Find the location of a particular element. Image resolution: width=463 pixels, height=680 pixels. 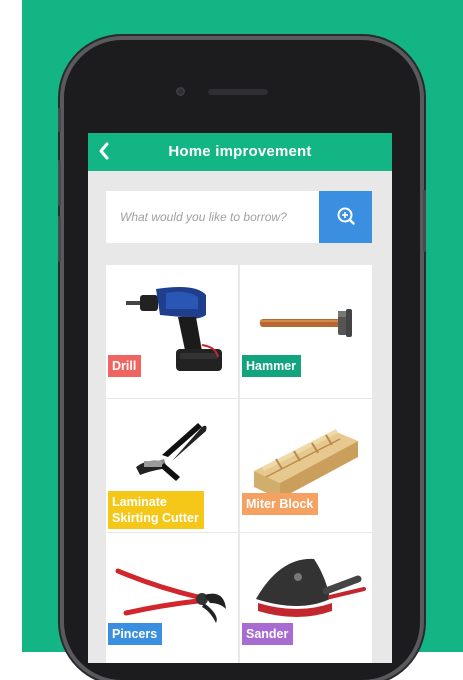

power-button is located at coordinates (424, 221).